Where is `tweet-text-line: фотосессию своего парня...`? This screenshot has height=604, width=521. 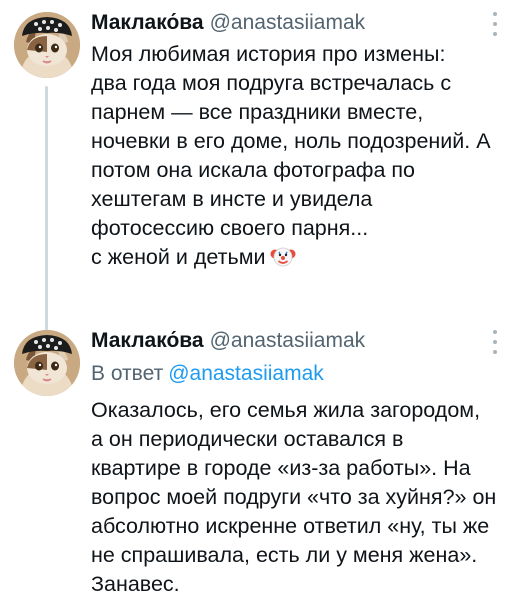
tweet-text-line: фотосессию своего парня... is located at coordinates (230, 228).